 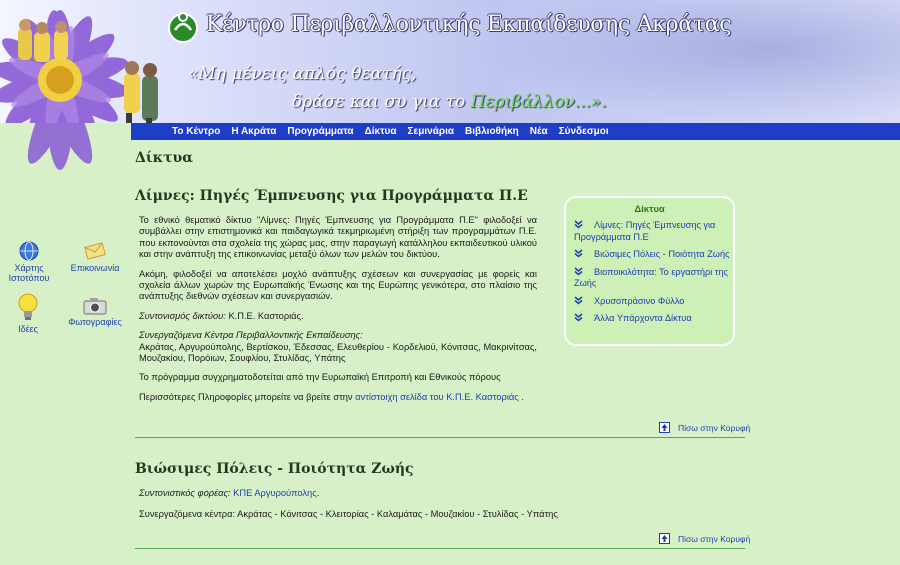 I want to click on sitemap-link: Χάρτης Ιστοτόπου, so click(x=29, y=262).